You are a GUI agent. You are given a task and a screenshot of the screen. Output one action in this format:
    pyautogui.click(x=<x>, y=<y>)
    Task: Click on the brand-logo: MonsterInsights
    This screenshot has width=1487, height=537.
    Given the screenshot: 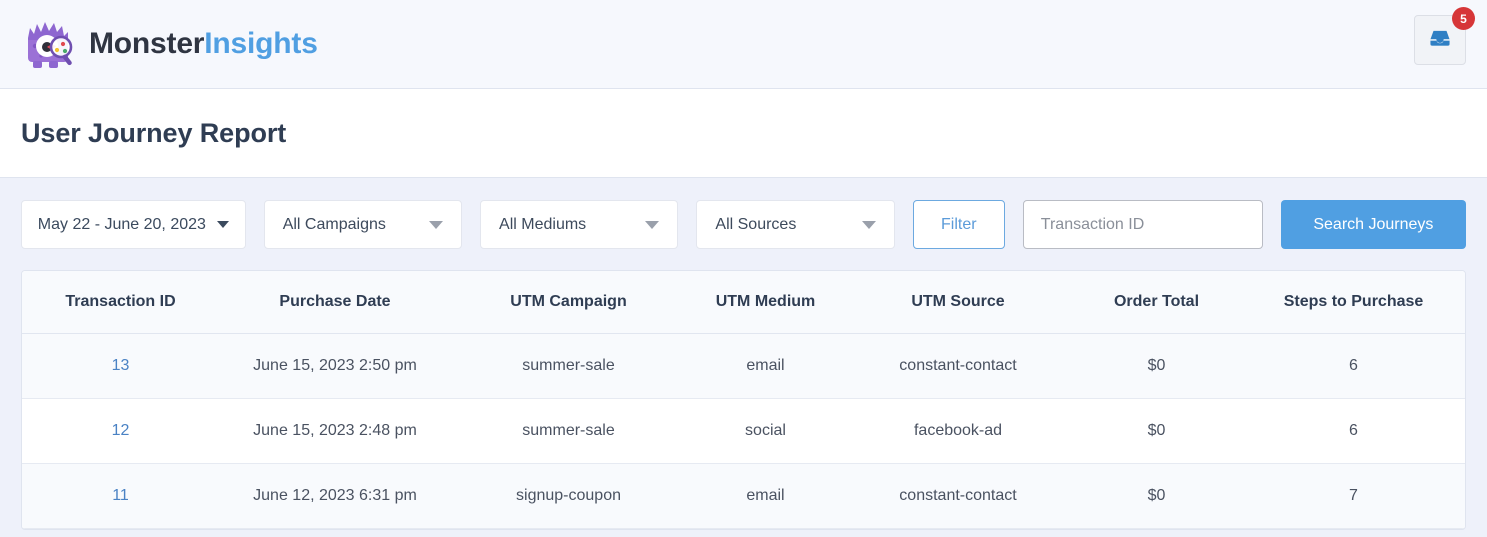 What is the action you would take?
    pyautogui.click(x=169, y=44)
    